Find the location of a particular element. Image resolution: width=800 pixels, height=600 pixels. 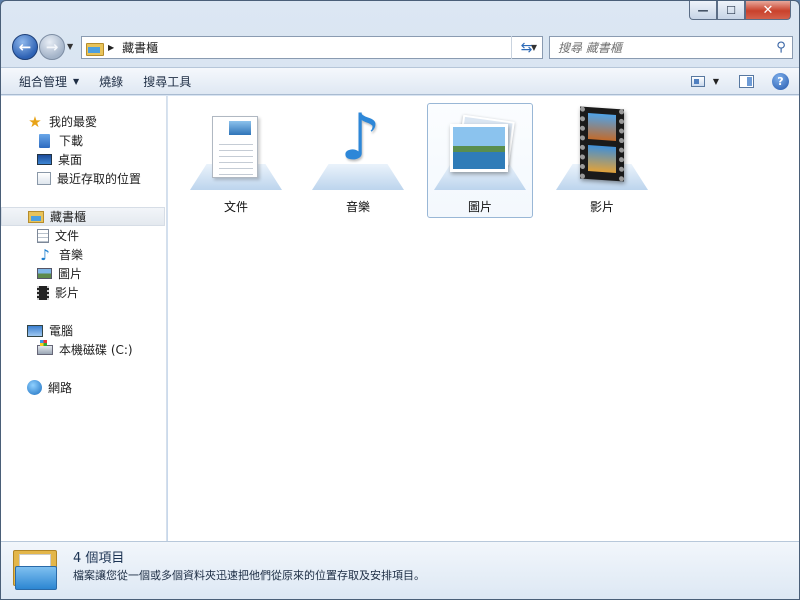

close-button: ✕ is located at coordinates (768, 10).